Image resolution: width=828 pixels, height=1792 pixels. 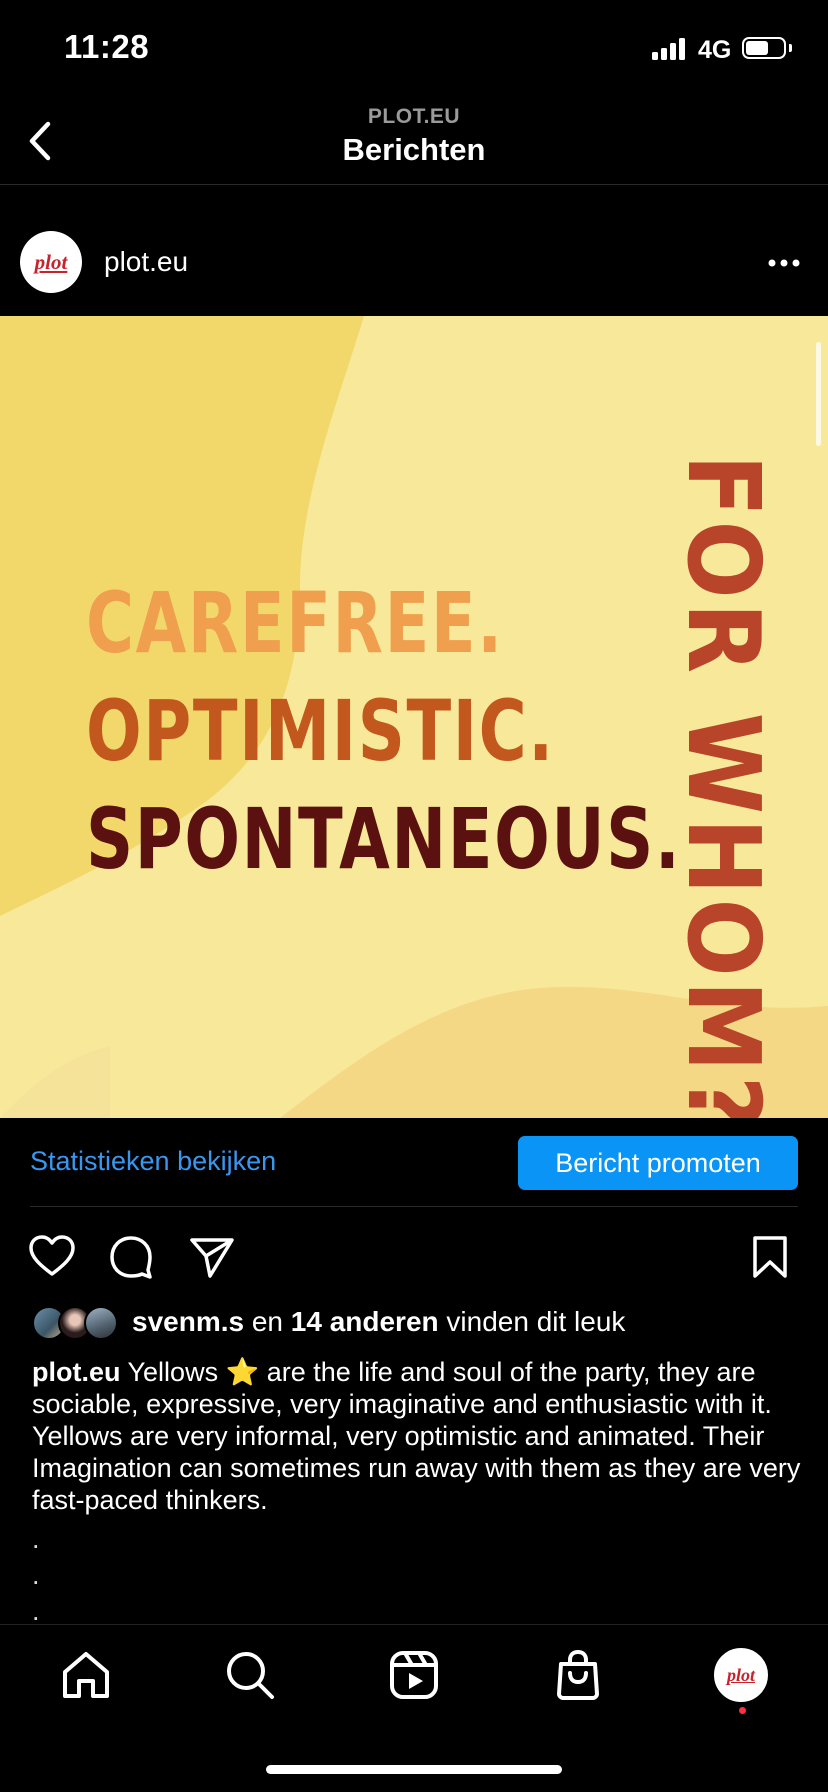 What do you see at coordinates (578, 1675) in the screenshot?
I see `shop-bag-icon` at bounding box center [578, 1675].